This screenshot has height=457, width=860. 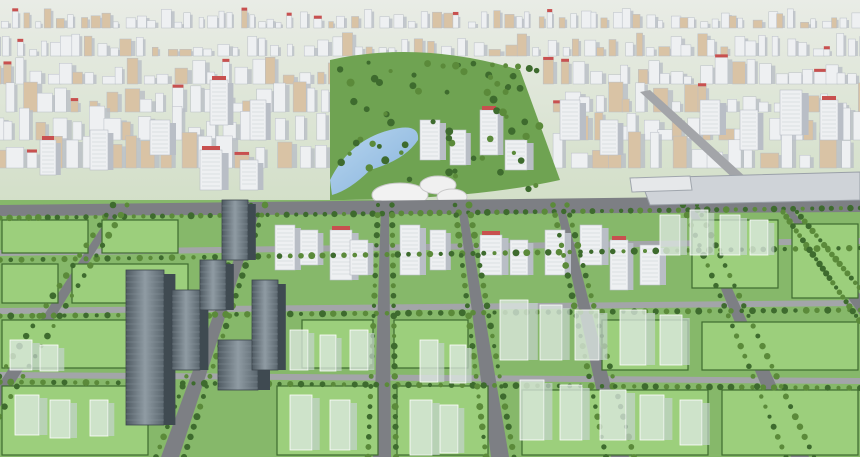 What do you see at coordinates (619, 265) in the screenshot?
I see `mid-building` at bounding box center [619, 265].